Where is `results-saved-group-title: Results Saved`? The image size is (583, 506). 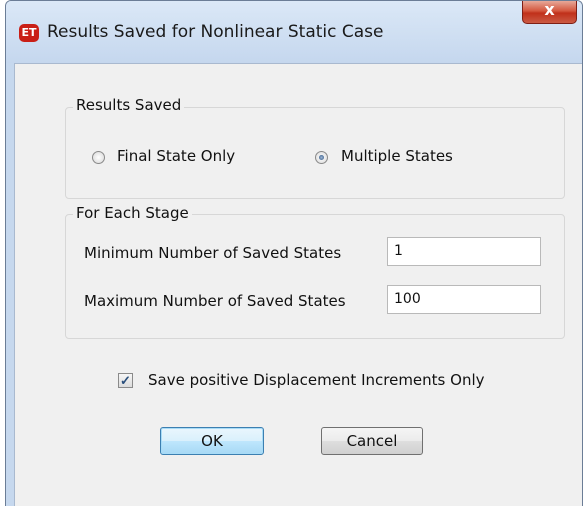 results-saved-group-title: Results Saved is located at coordinates (129, 105).